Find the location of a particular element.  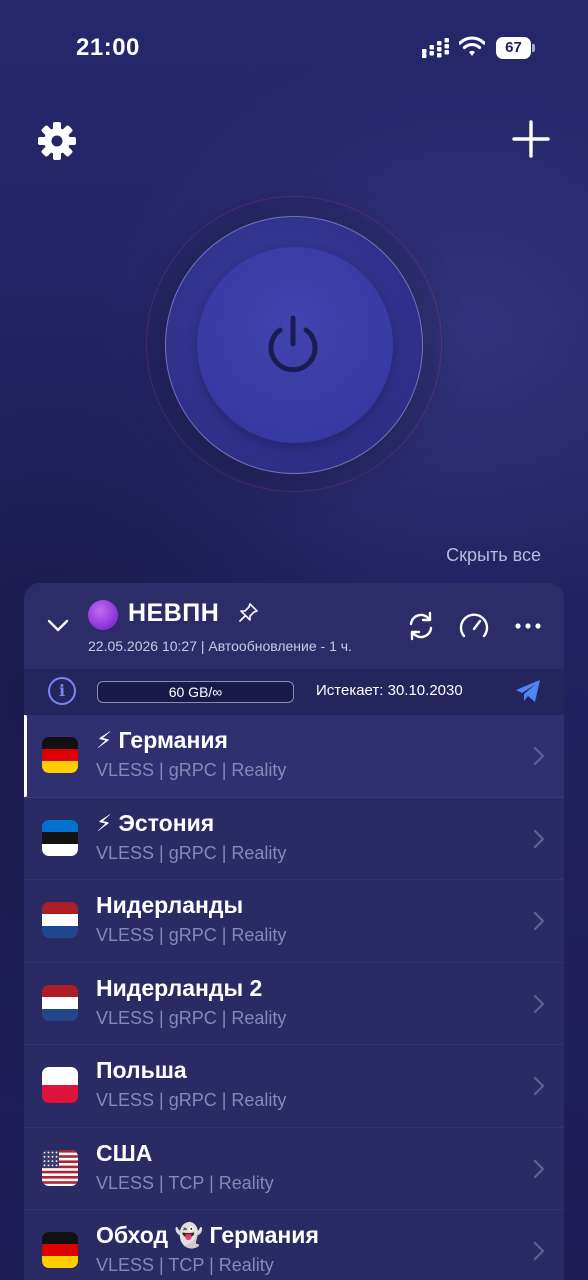

subscription-updated-info: 22.05.2026 10:27 | Автообновление - 1 ч. is located at coordinates (220, 646).